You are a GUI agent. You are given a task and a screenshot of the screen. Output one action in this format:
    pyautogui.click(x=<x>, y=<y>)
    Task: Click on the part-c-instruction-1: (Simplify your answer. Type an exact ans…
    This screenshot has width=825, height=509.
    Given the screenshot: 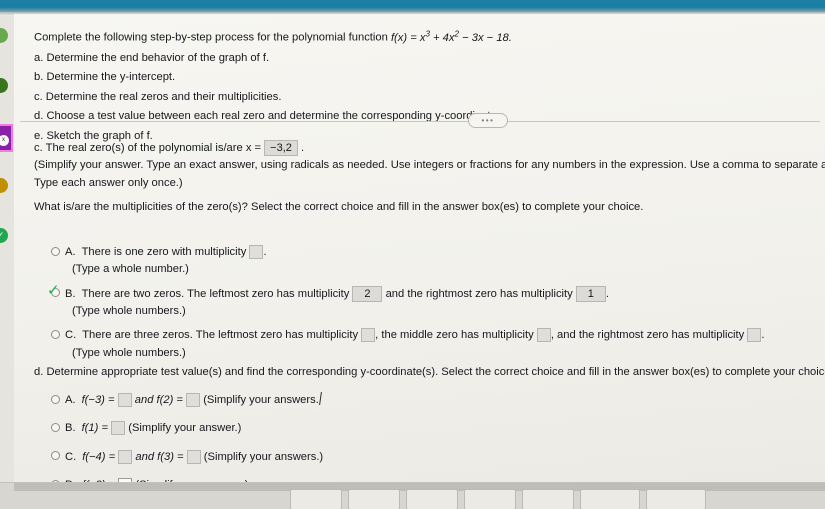 What is the action you would take?
    pyautogui.click(x=429, y=165)
    